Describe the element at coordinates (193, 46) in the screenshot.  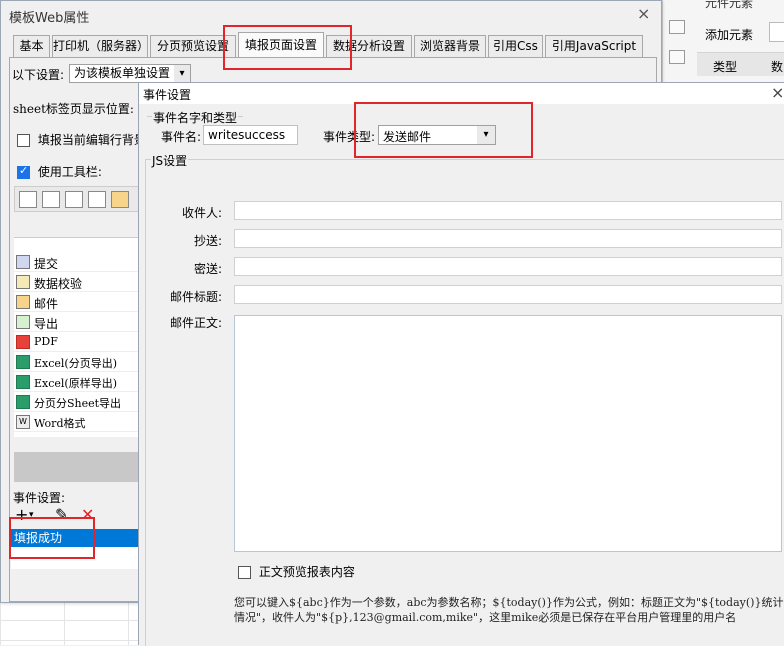
I see `tab-page-preview: 分页预览设置` at that location.